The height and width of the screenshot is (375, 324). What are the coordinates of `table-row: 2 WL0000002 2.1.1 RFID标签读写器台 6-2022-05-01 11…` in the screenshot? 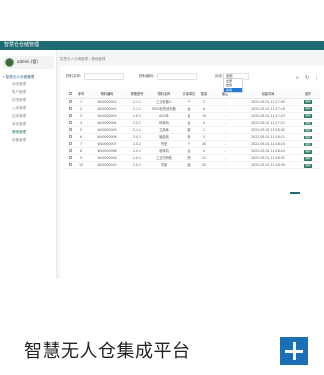 It's located at (193, 109).